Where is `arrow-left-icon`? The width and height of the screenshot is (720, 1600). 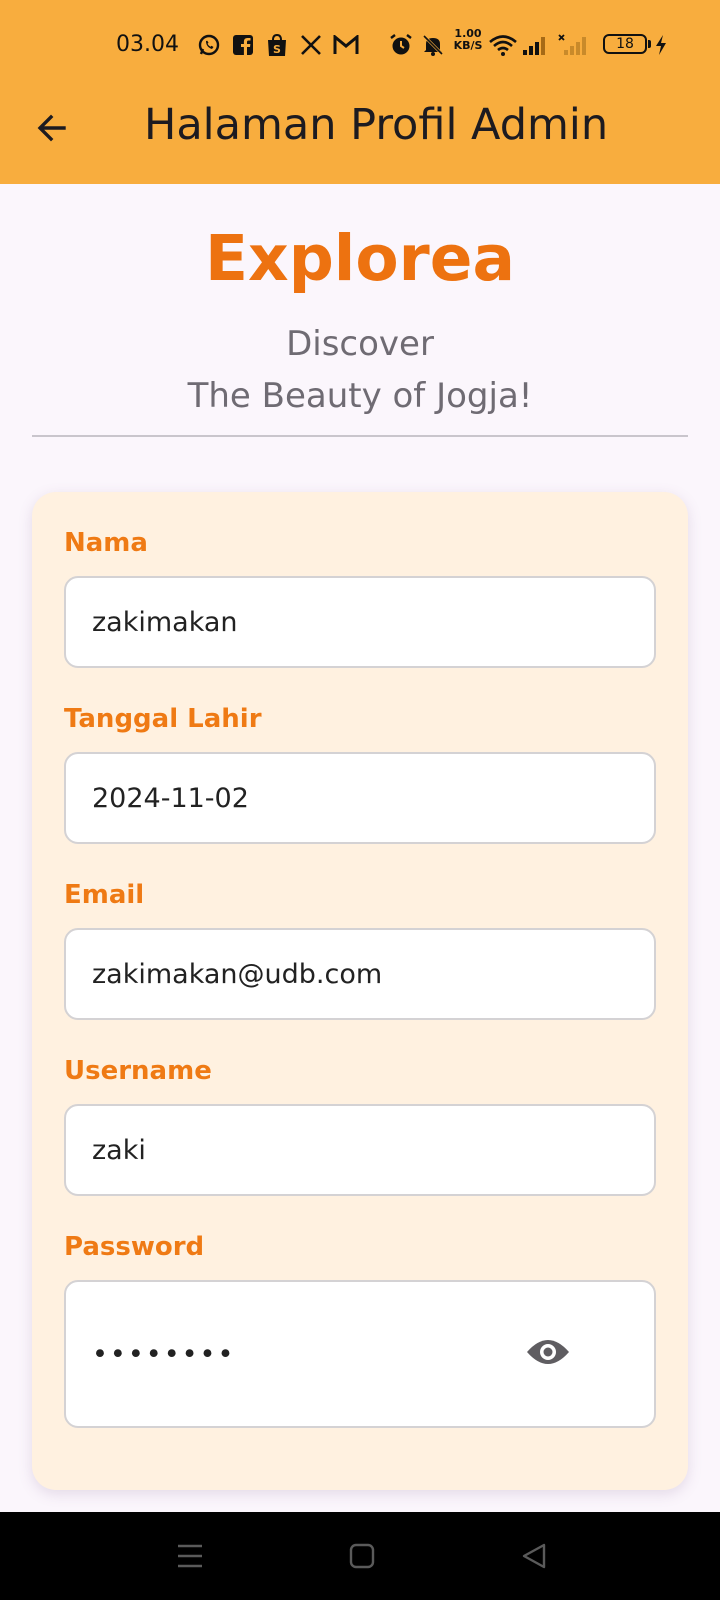
arrow-left-icon is located at coordinates (51, 128).